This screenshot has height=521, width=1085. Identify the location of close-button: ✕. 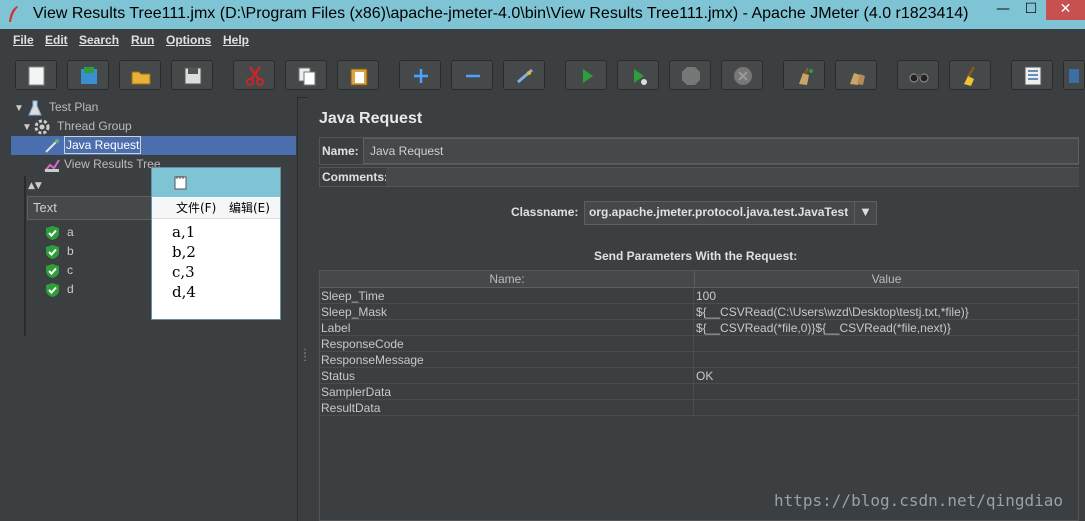
(1065, 10).